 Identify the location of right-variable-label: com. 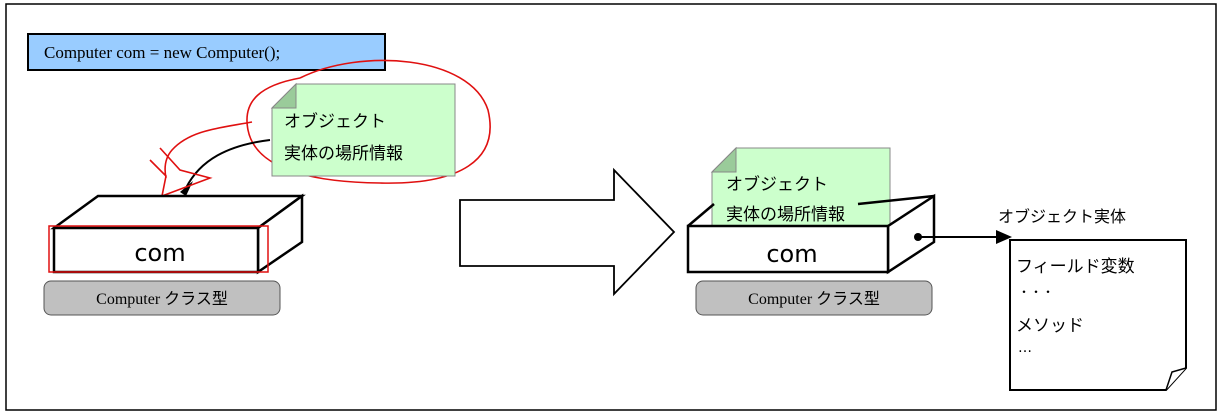
(791, 254).